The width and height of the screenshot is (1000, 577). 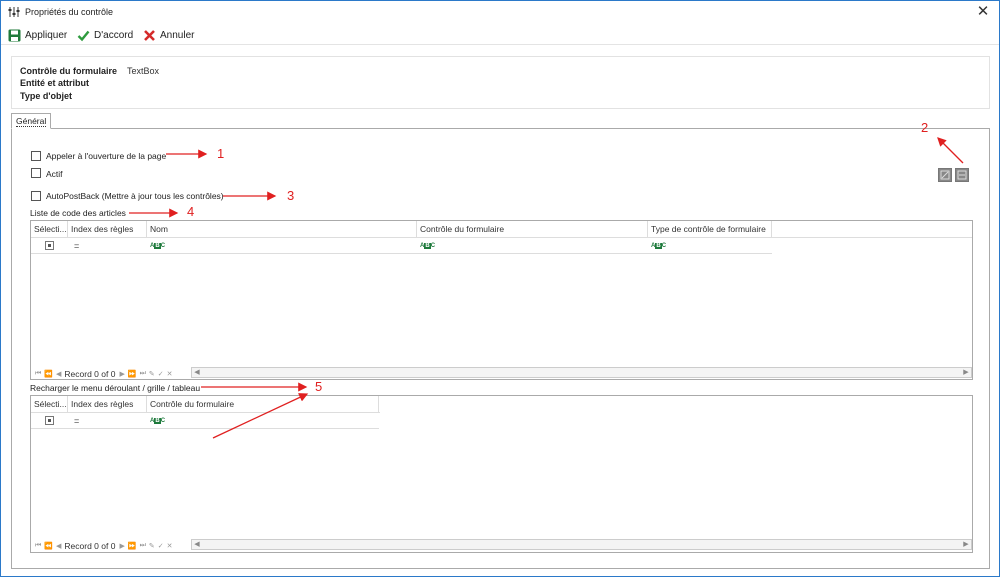 I want to click on entity-label: Entité et attribut, so click(x=54, y=83).